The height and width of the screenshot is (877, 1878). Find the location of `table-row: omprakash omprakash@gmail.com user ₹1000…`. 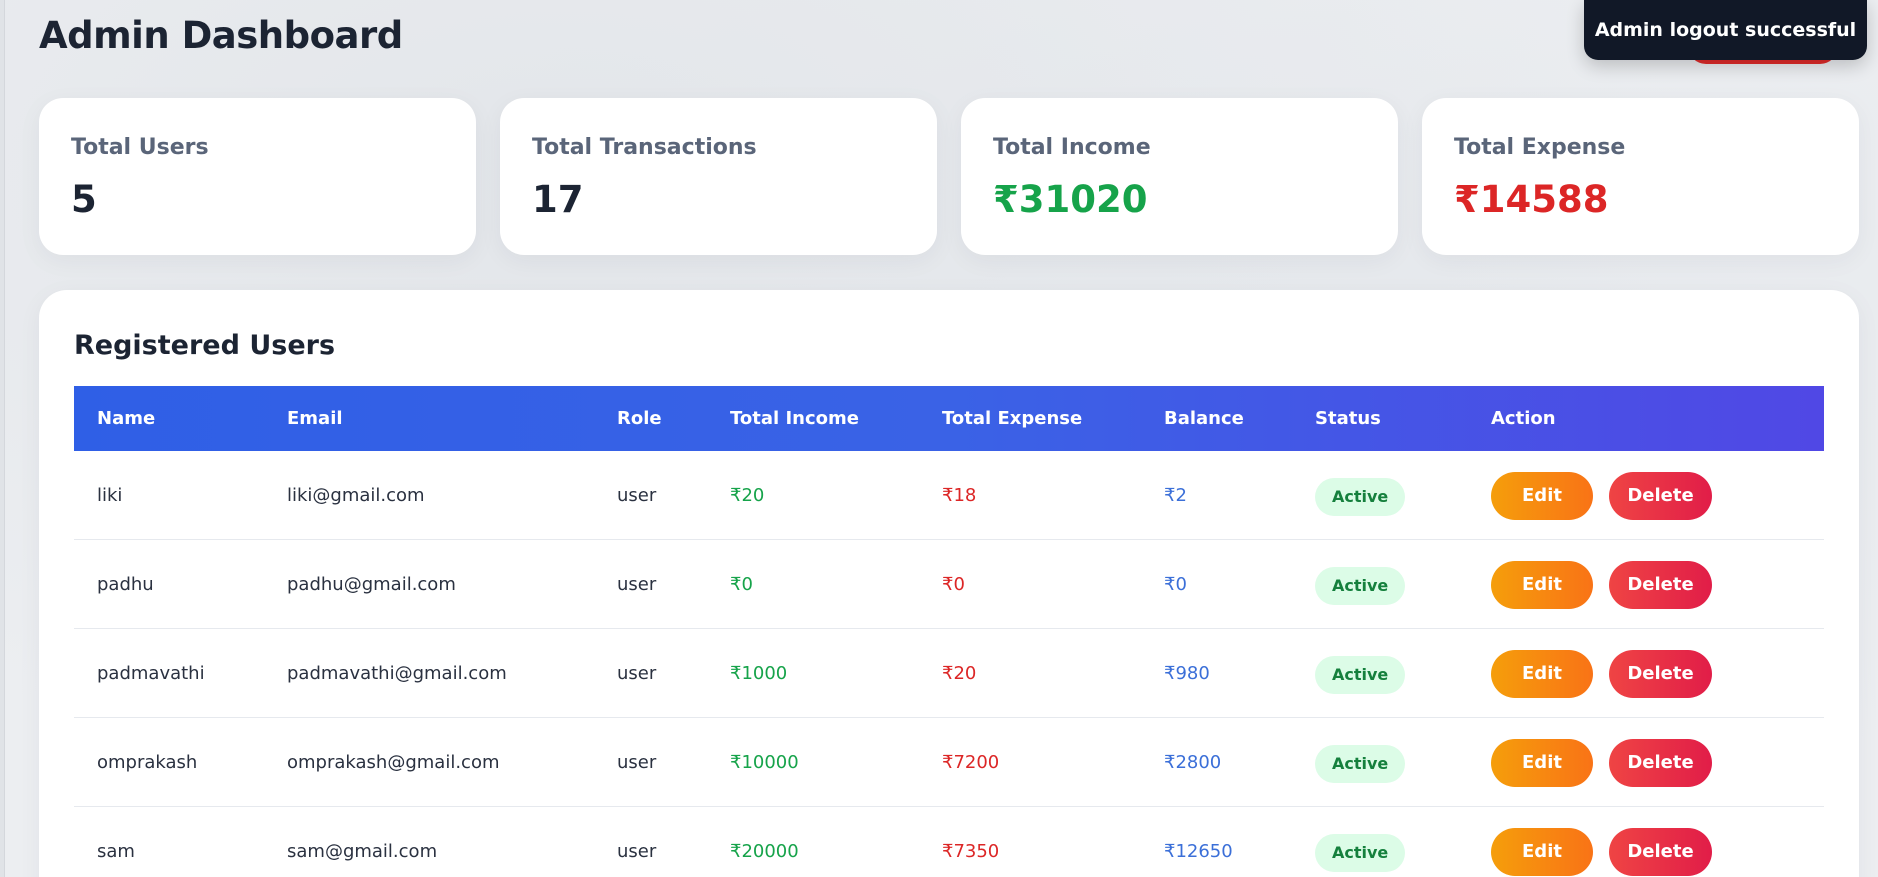

table-row: omprakash omprakash@gmail.com user ₹1000… is located at coordinates (949, 762).